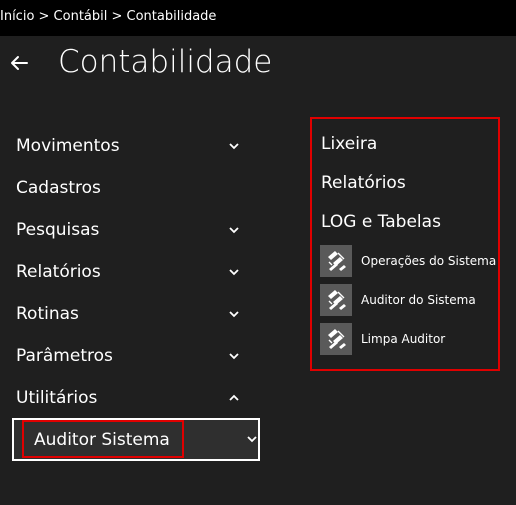  I want to click on link-label: Limpa Auditor, so click(403, 339).